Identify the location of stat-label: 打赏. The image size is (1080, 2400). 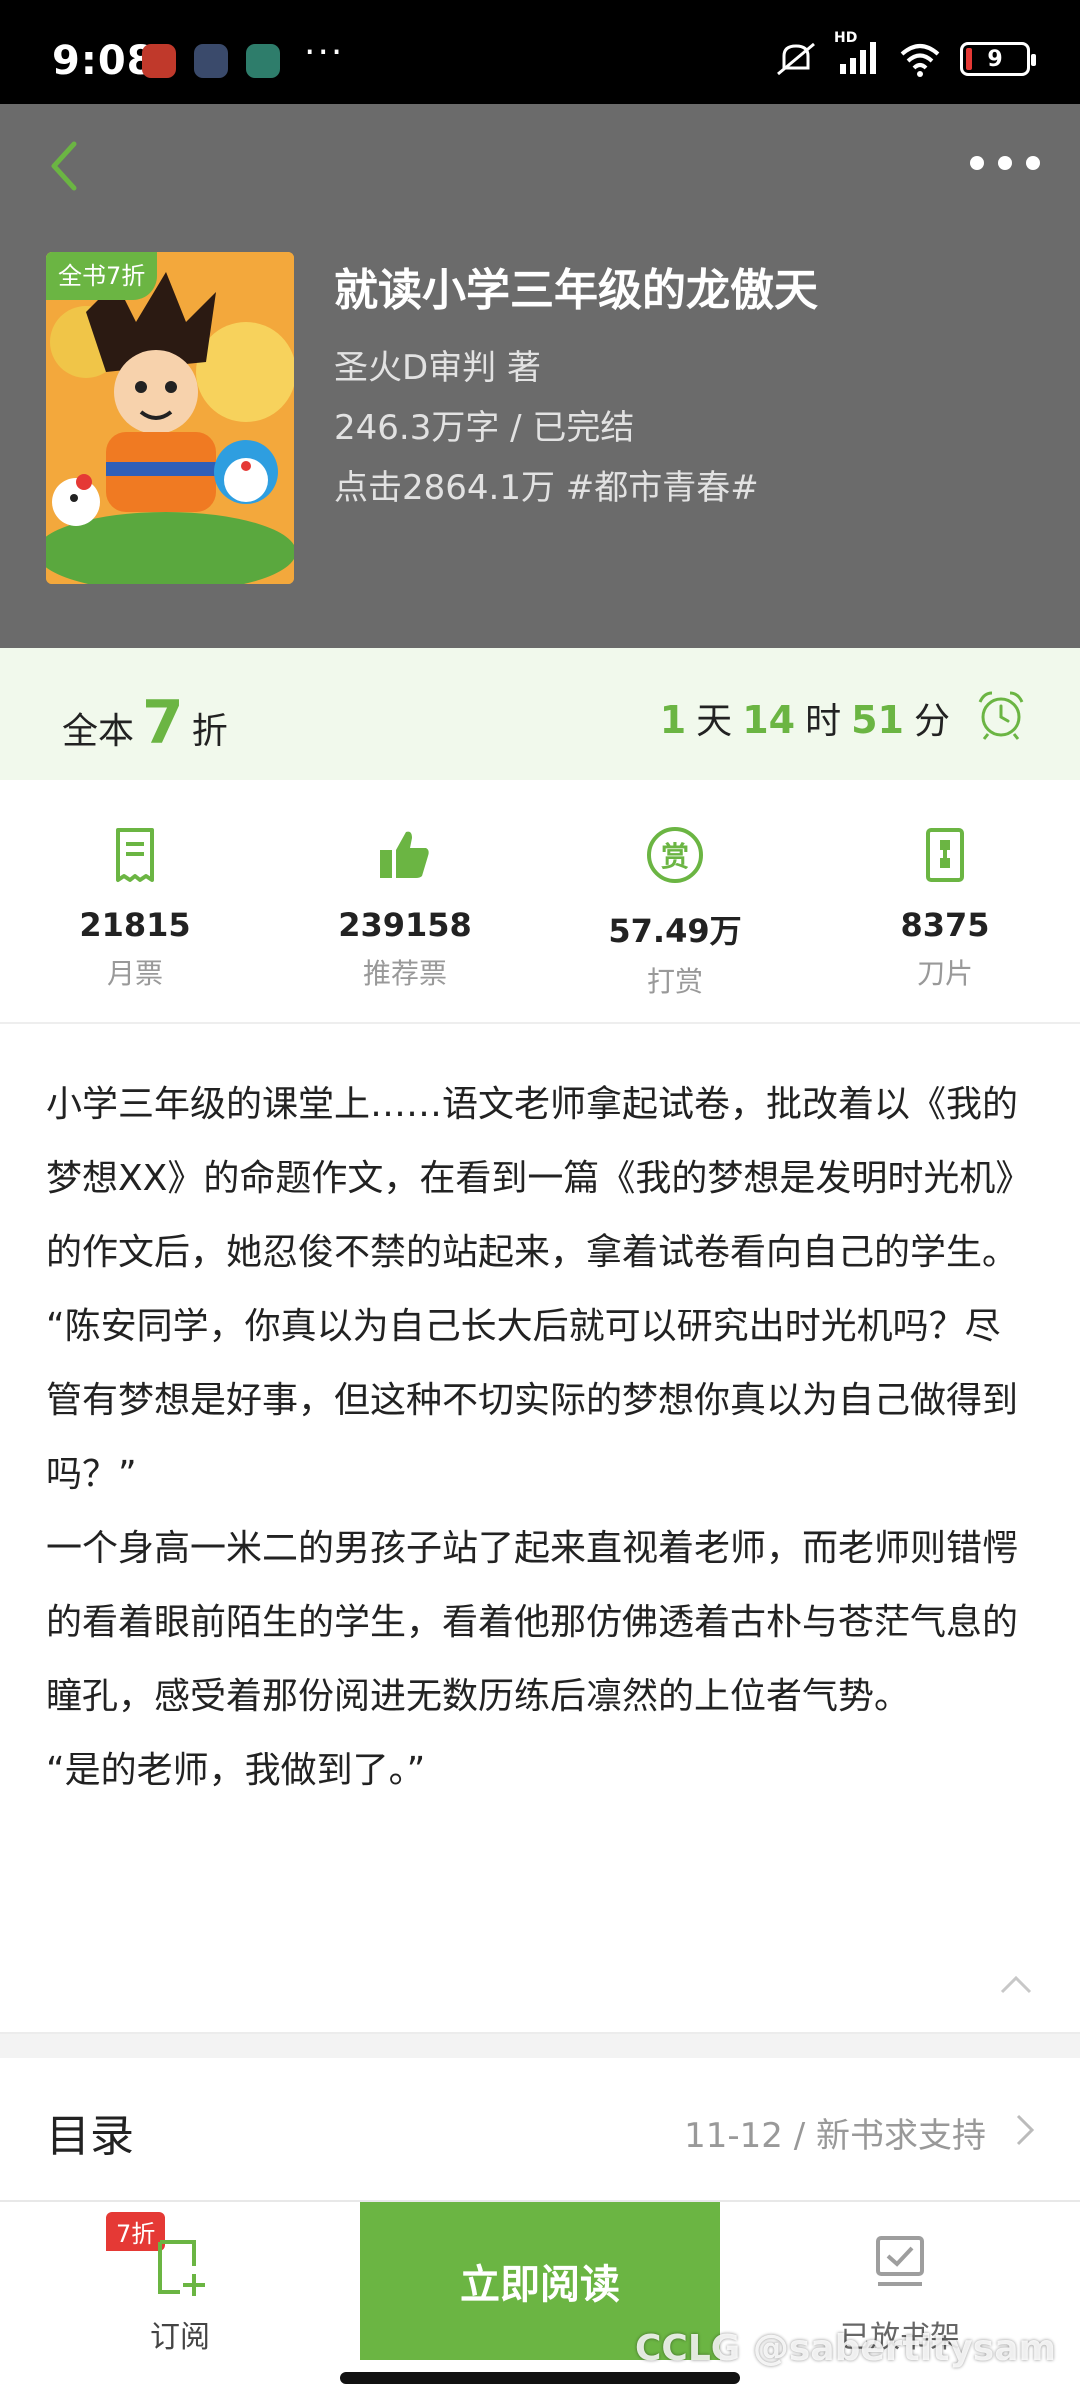
(674, 981).